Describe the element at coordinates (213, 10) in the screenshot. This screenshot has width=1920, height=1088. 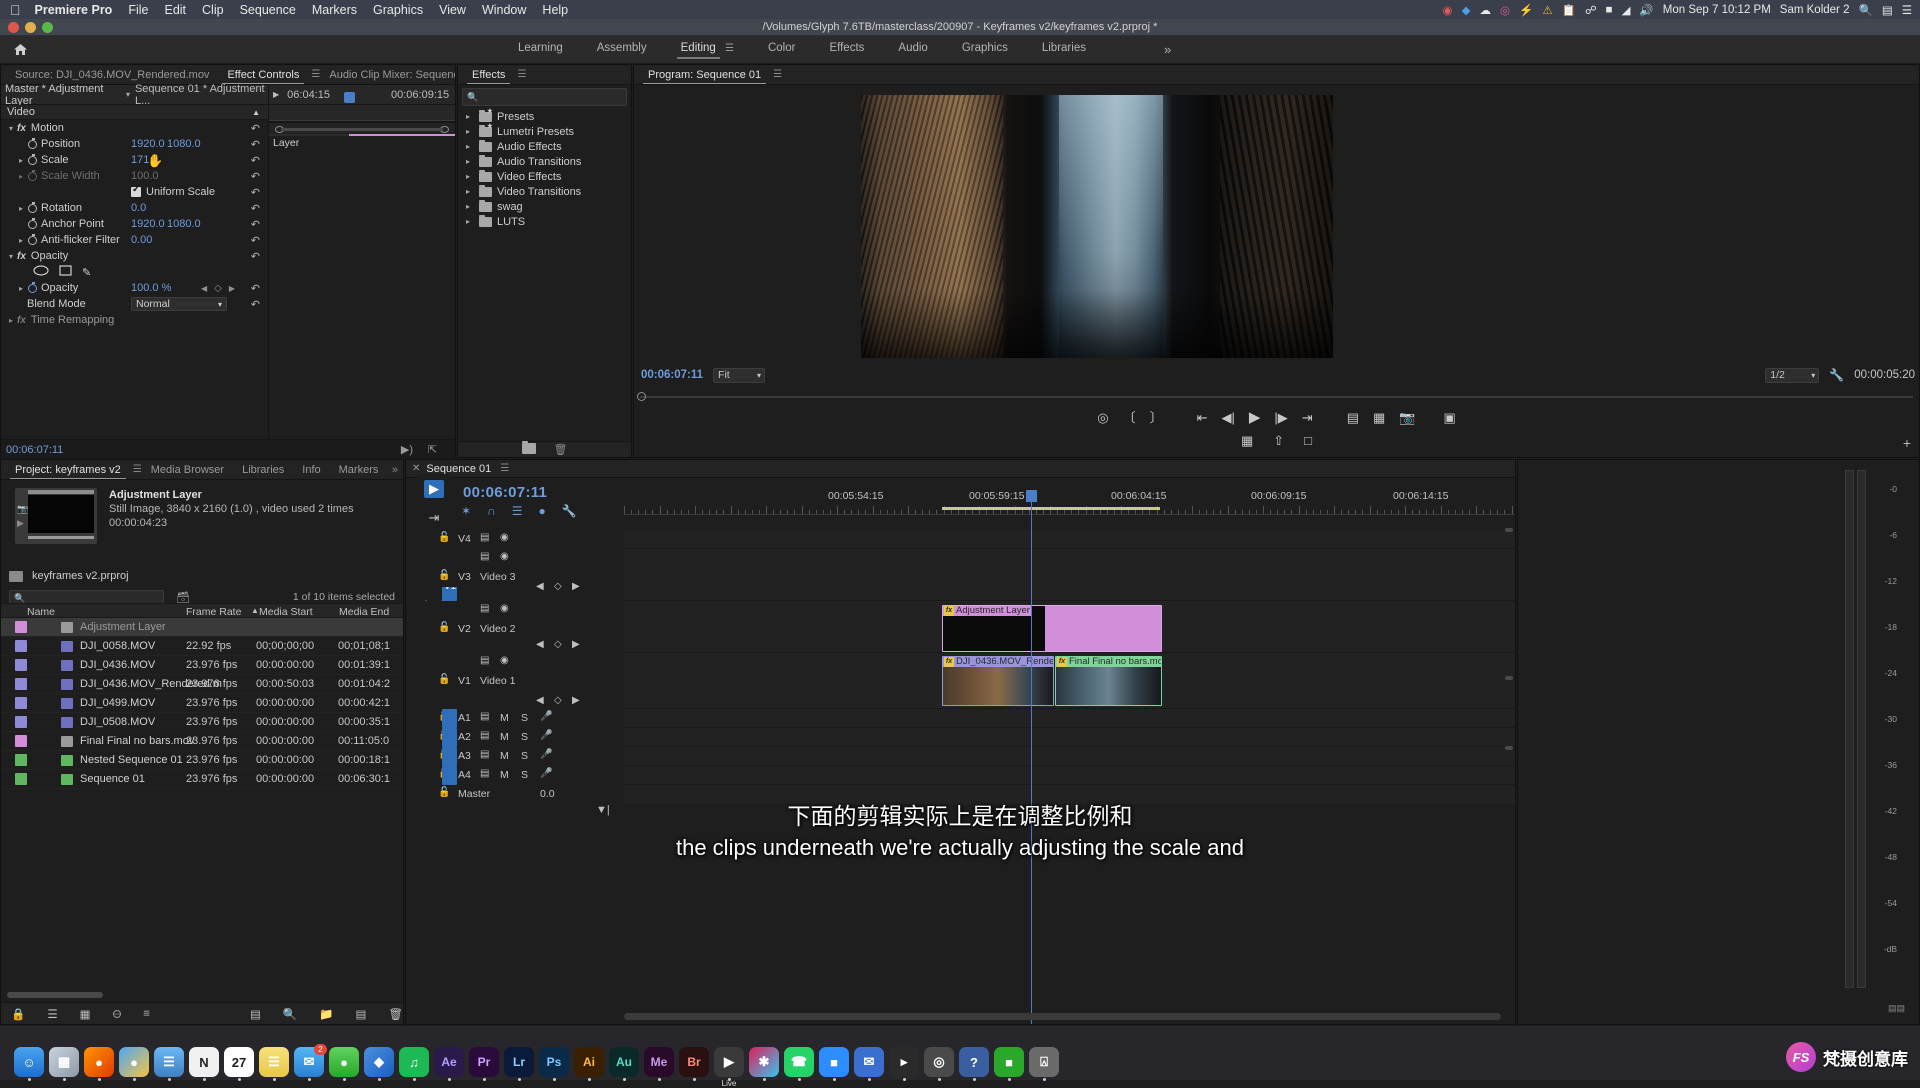
I see `menu-clip: Clip` at that location.